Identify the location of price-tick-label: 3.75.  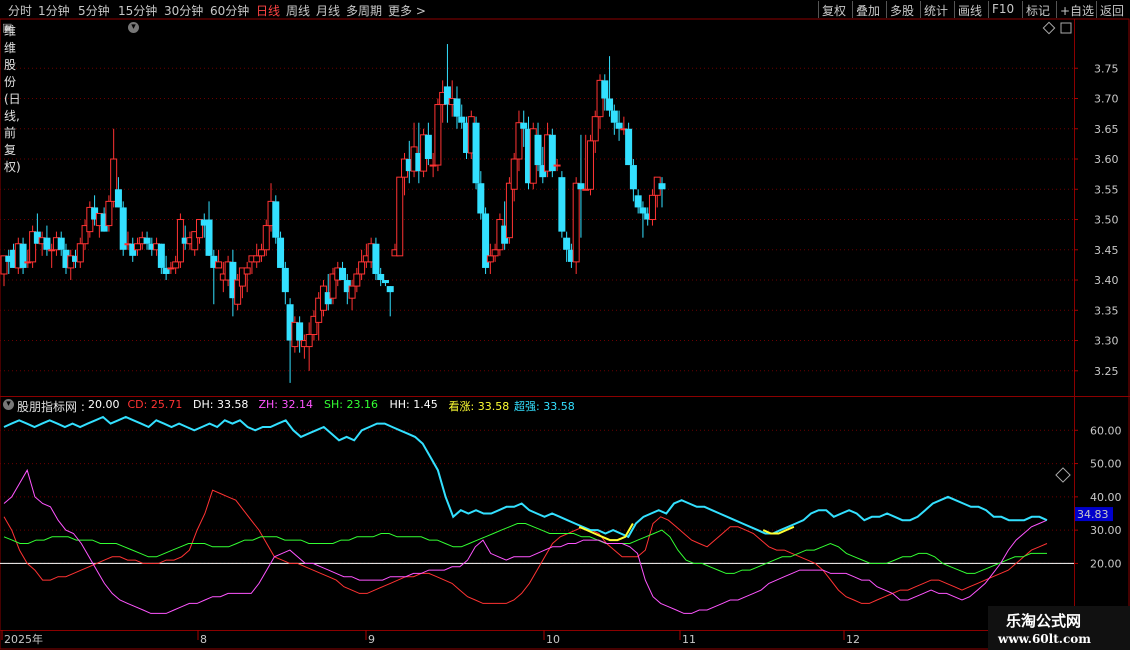
(1106, 68).